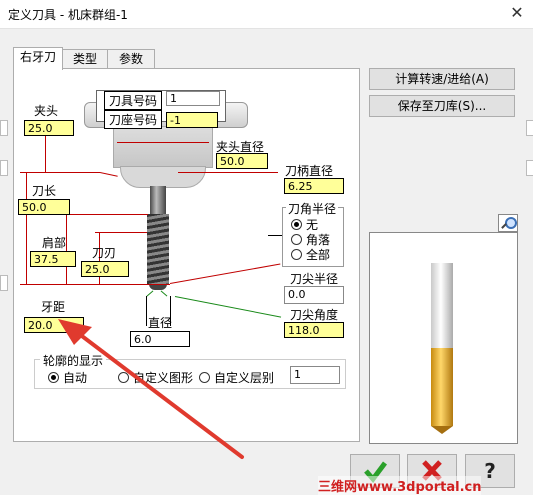 This screenshot has height=495, width=533. Describe the element at coordinates (400, 485) in the screenshot. I see `watermark: 三维网www.3dportal.cn` at that location.